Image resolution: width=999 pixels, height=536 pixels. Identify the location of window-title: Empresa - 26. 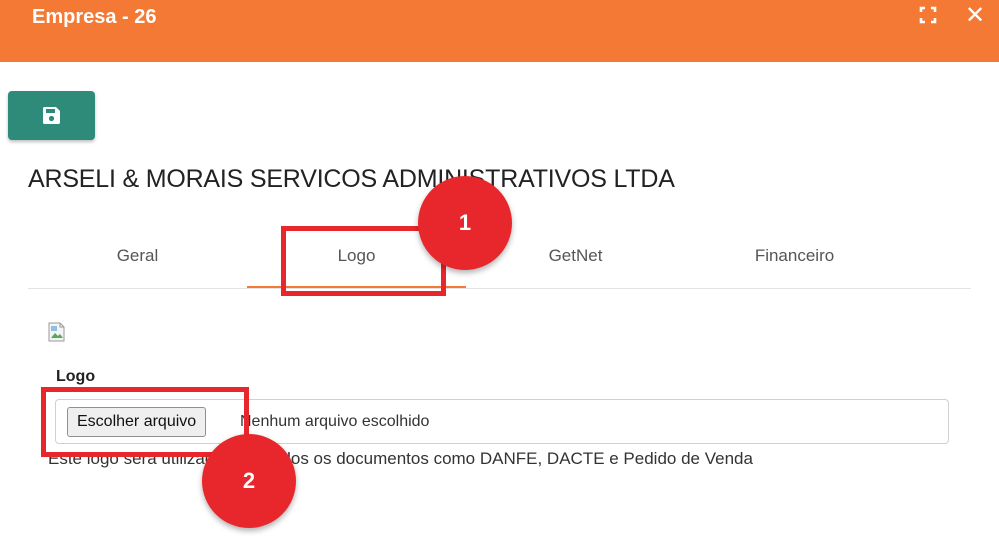
(94, 17).